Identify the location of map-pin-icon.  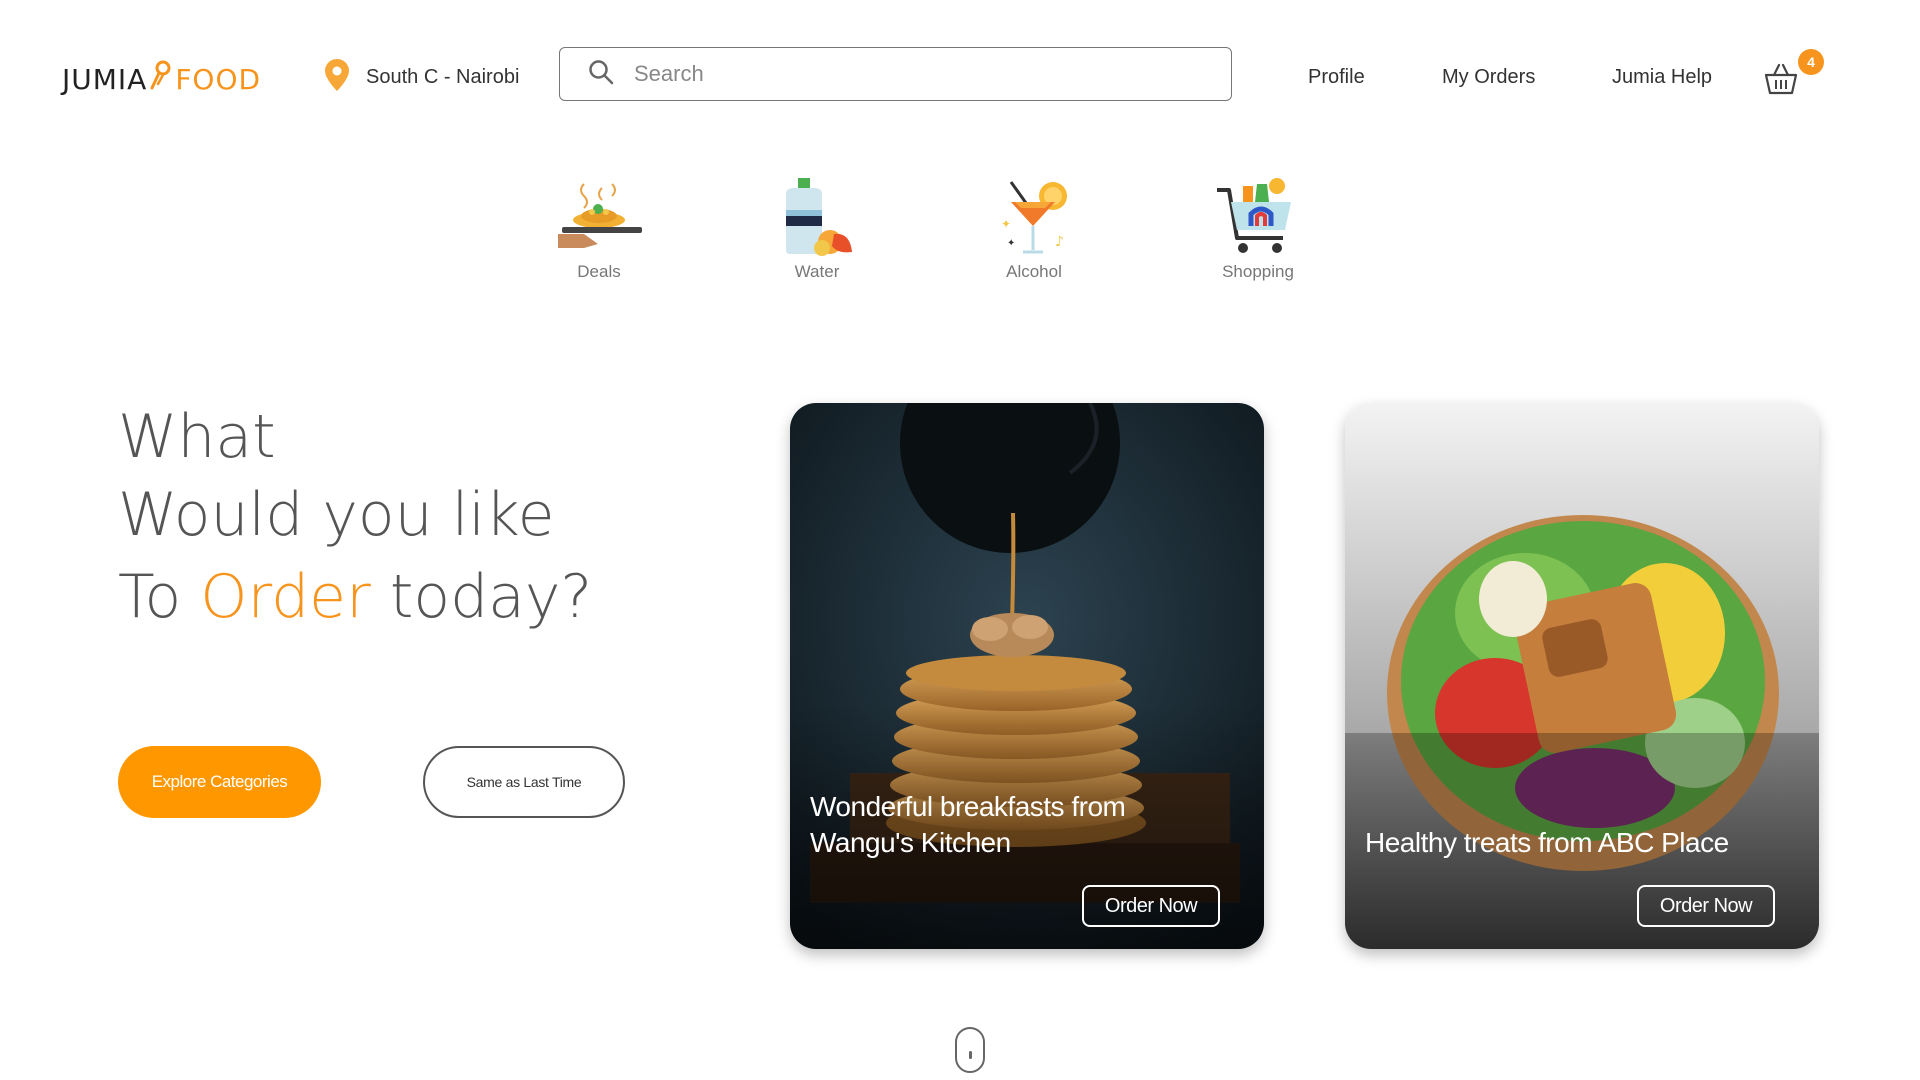
(337, 77).